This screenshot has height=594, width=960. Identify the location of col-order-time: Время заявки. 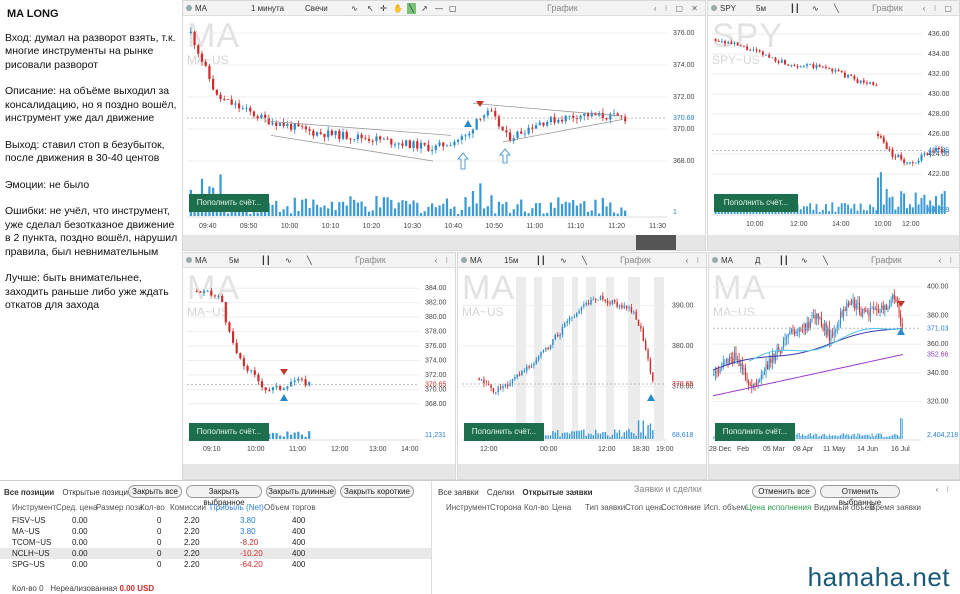
(895, 507).